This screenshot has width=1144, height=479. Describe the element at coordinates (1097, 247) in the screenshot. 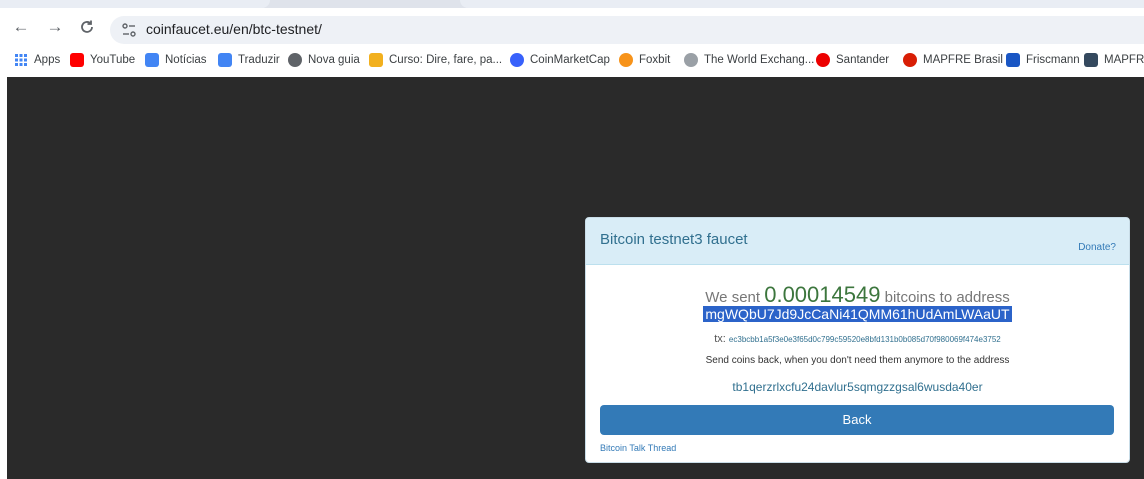

I see `donate-link: Donate?` at that location.